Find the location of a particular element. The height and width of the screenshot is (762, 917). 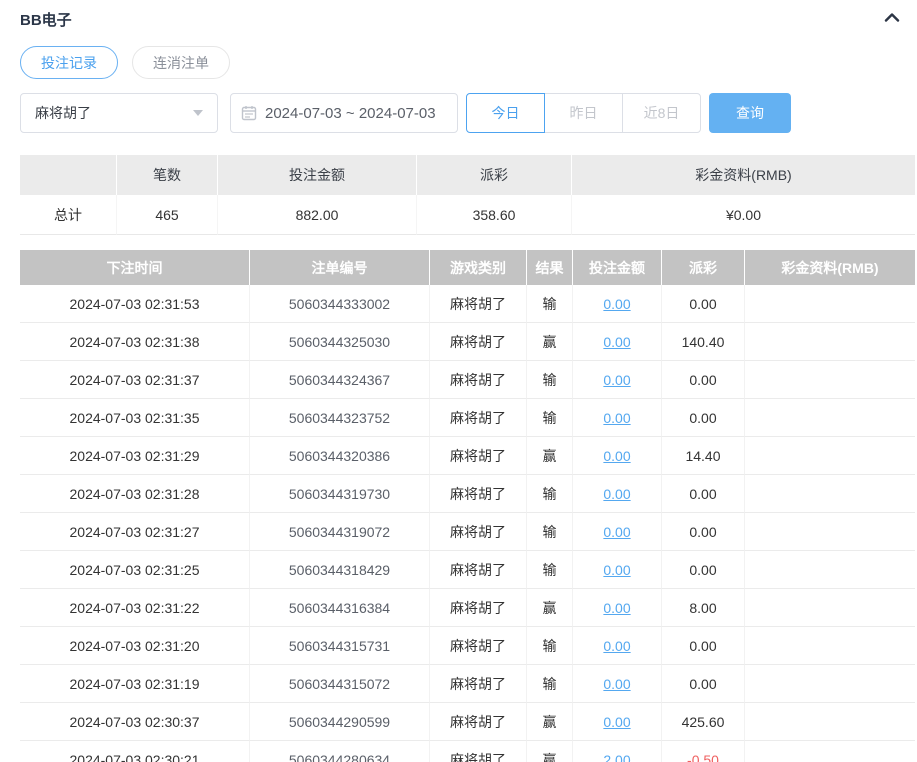

summary-total-bet-amount: 882.00 is located at coordinates (317, 215).